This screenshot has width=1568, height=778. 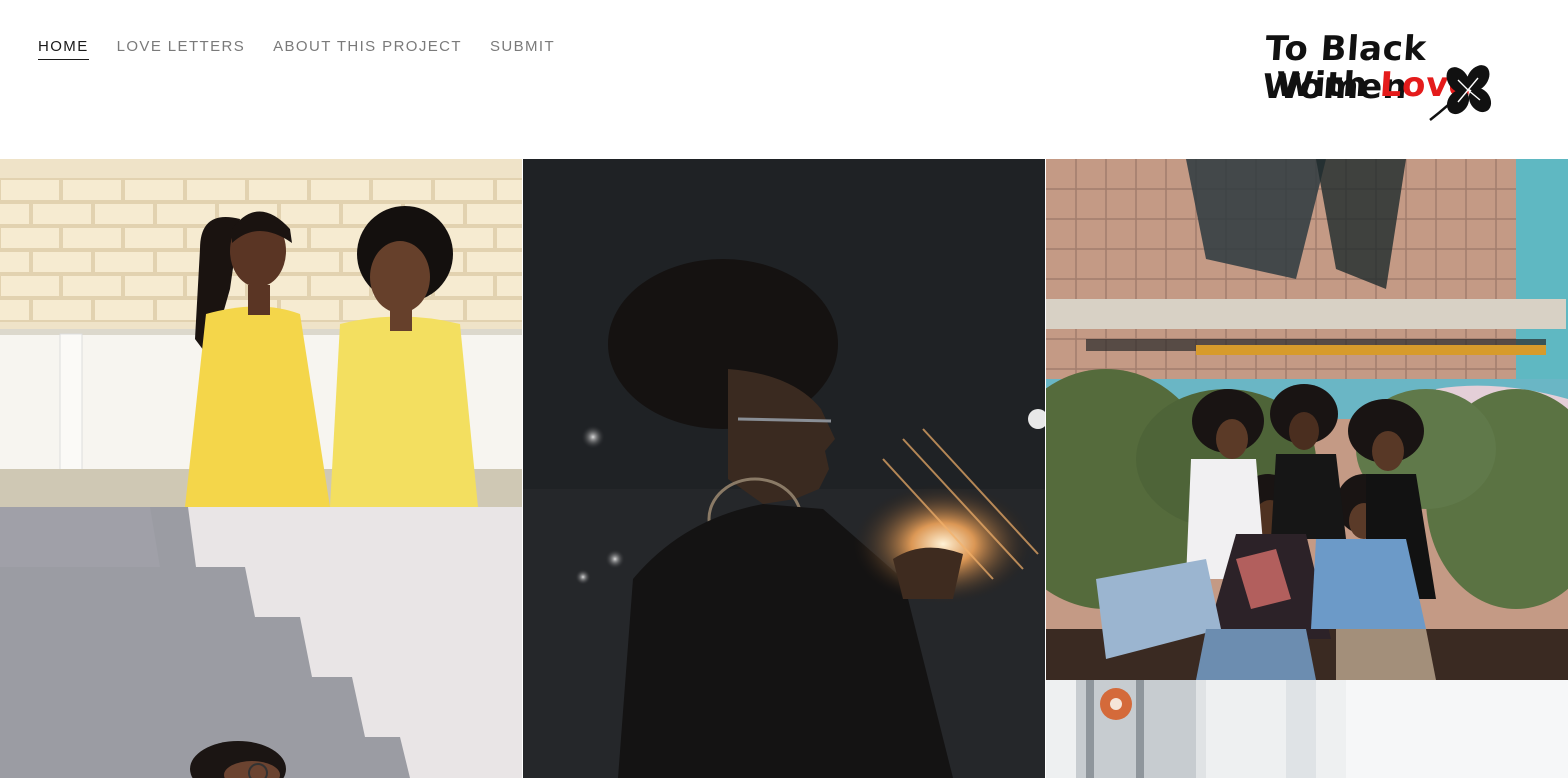 What do you see at coordinates (1328, 85) in the screenshot?
I see `logo-line-2-prefix: With` at bounding box center [1328, 85].